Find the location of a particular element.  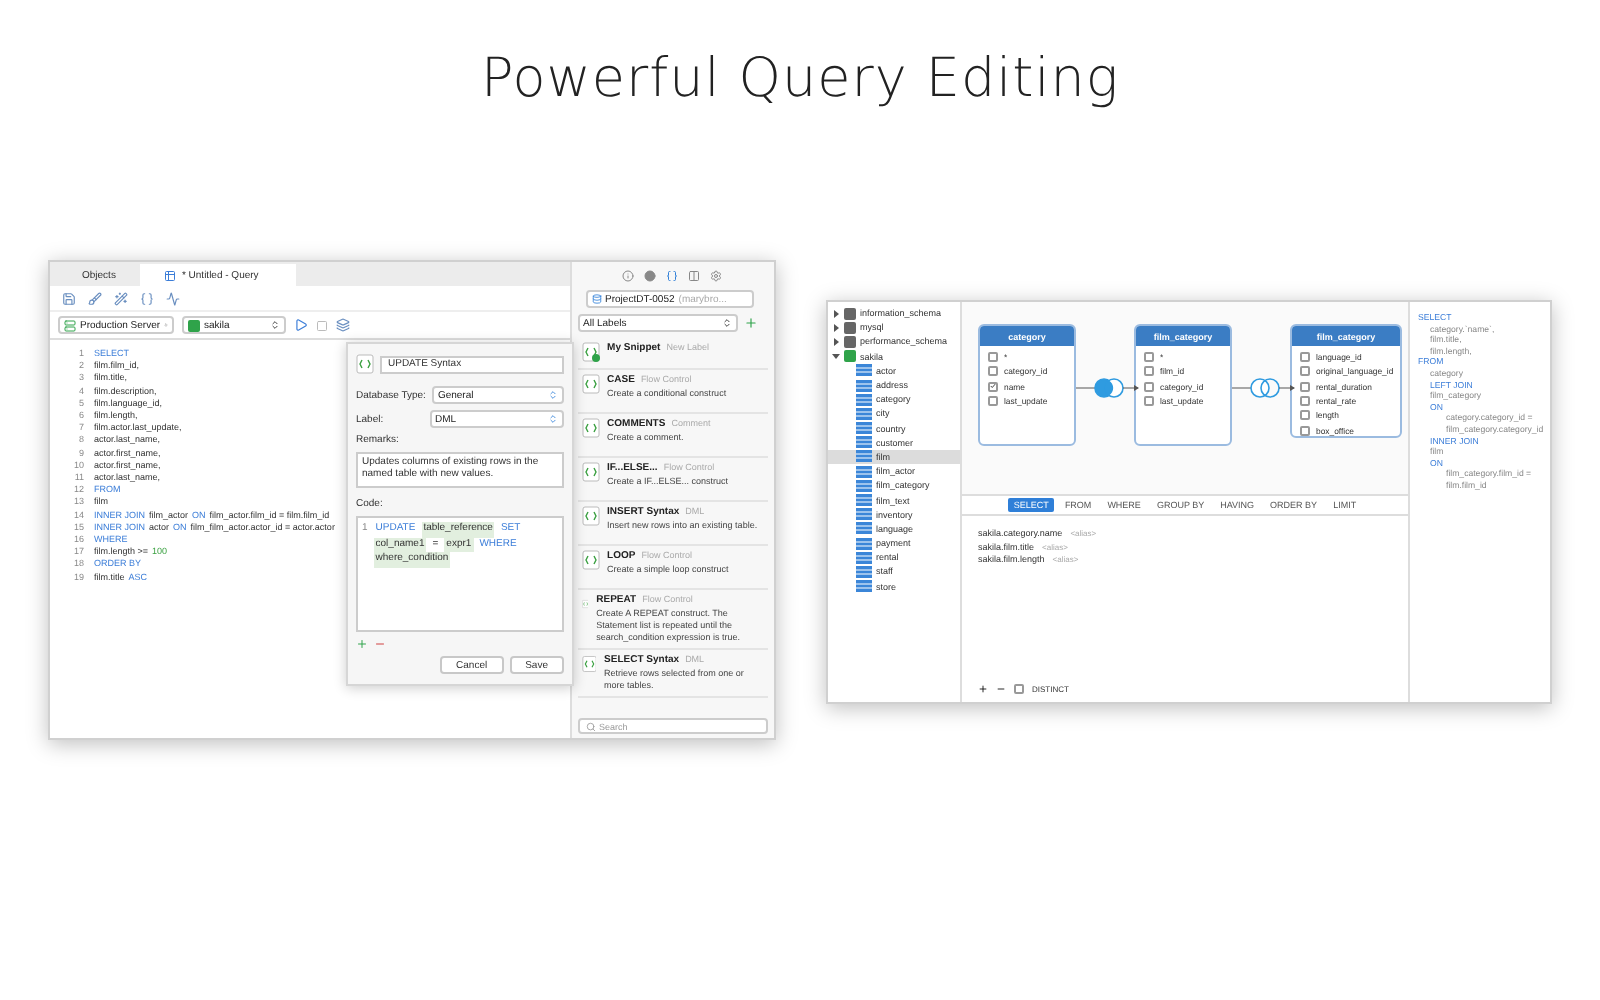

headline: Powerful Query Editing is located at coordinates (800, 80).